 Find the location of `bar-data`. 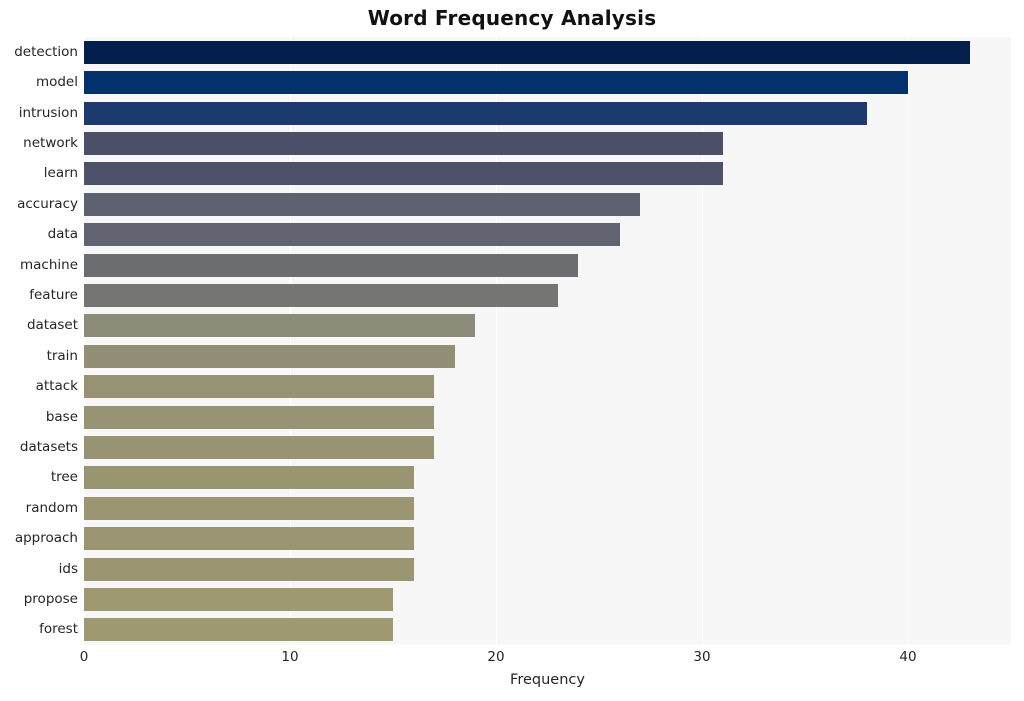

bar-data is located at coordinates (352, 235).